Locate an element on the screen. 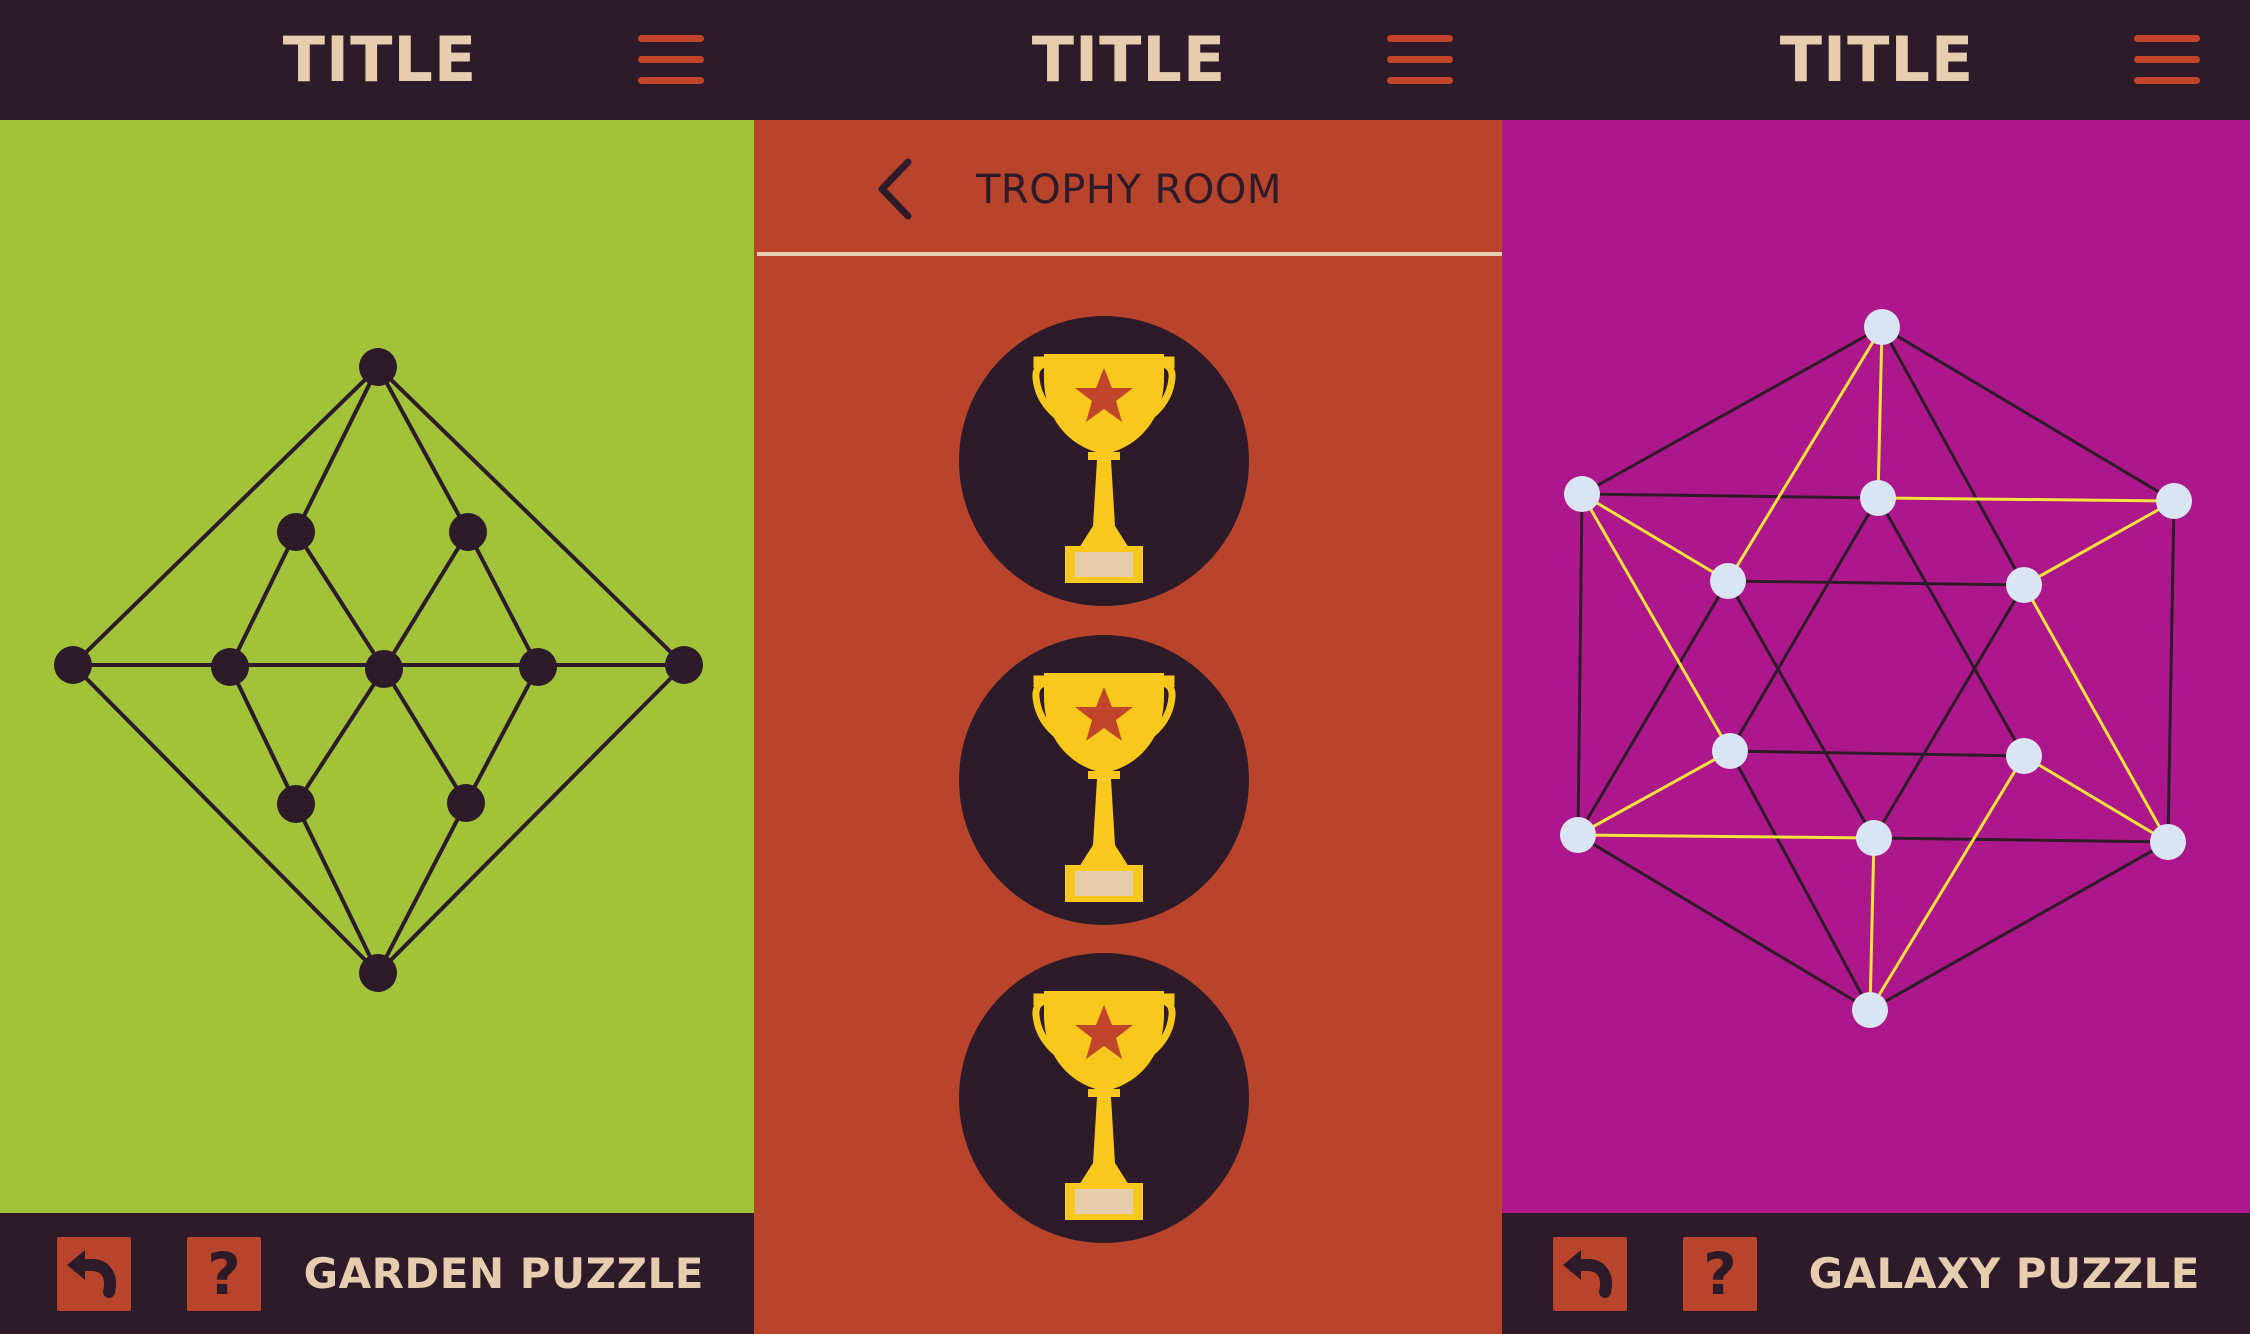  chevron-left-icon is located at coordinates (895, 189).